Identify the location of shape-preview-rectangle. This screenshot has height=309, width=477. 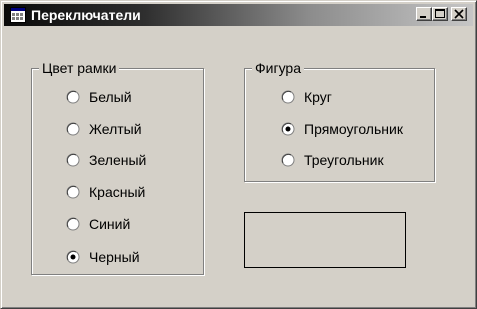
(325, 240).